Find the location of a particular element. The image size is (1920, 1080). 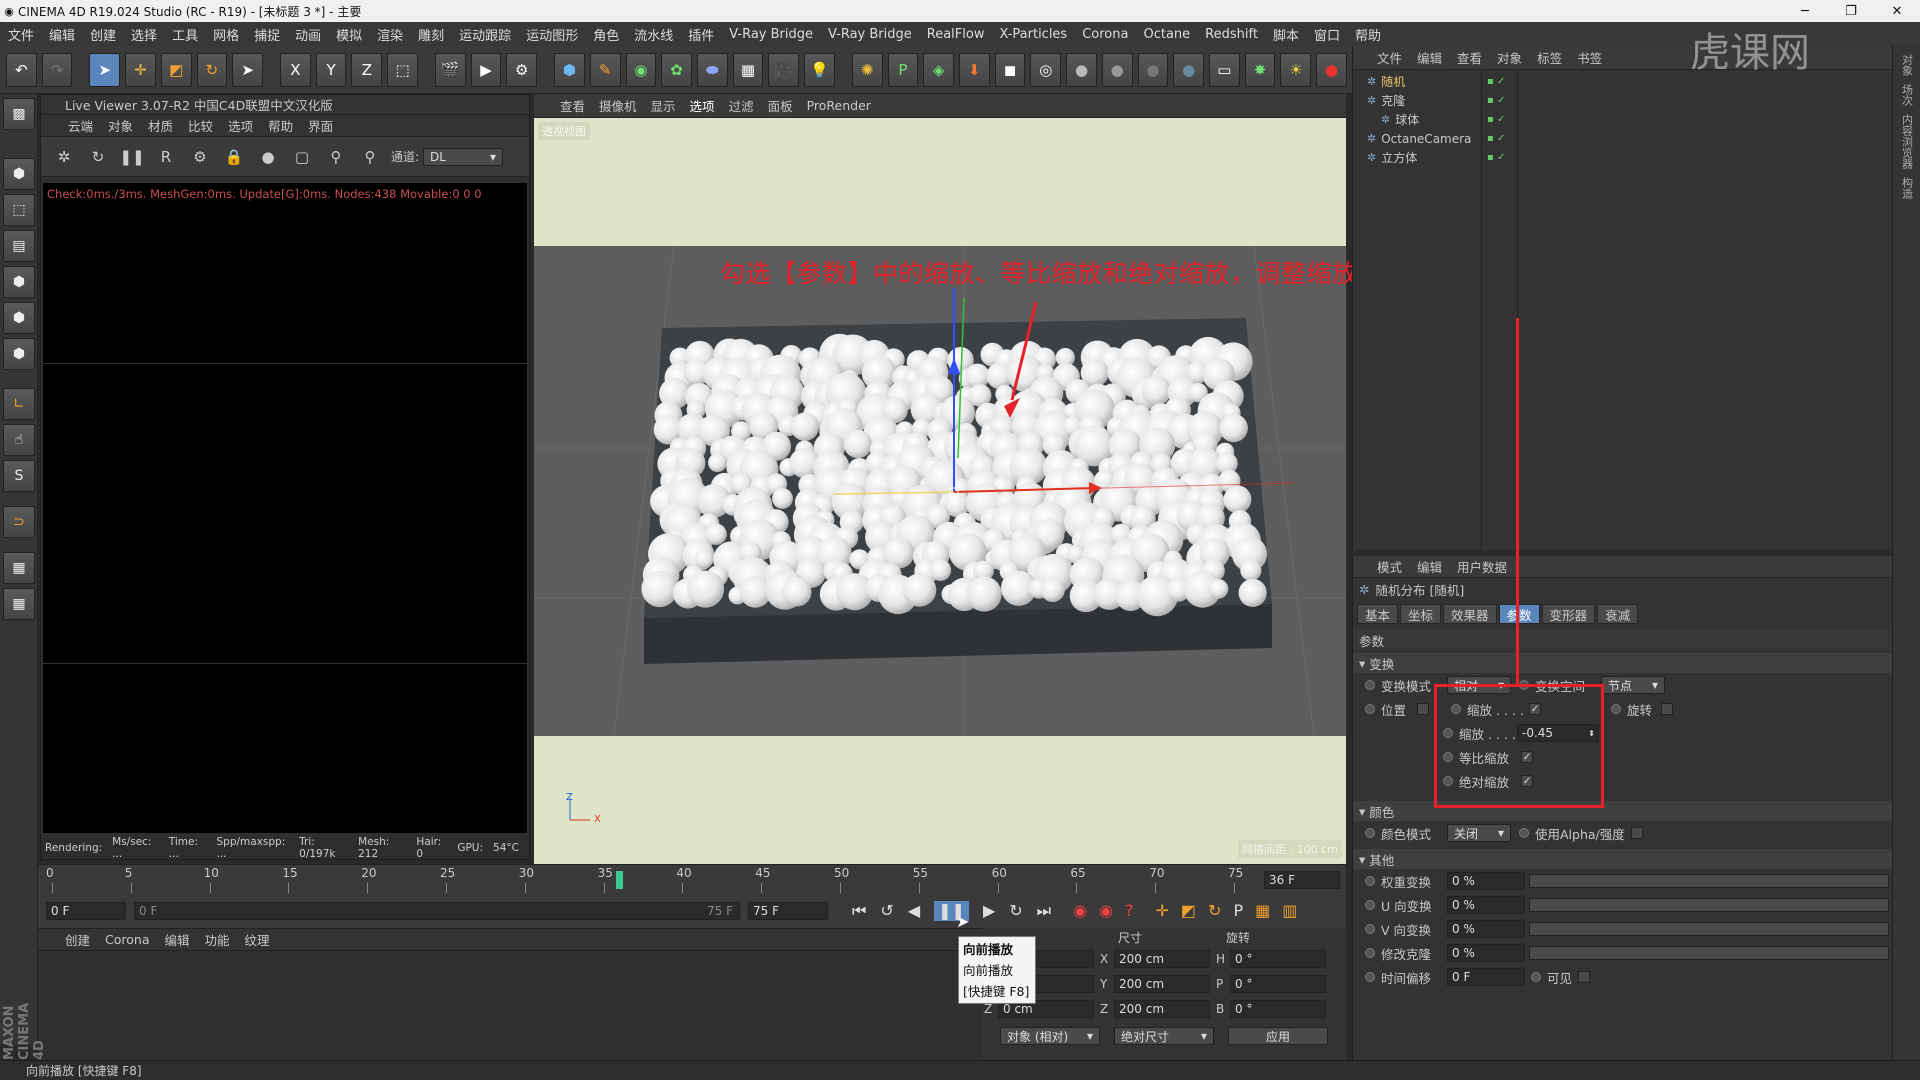

redo-button: ↷ is located at coordinates (57, 69).